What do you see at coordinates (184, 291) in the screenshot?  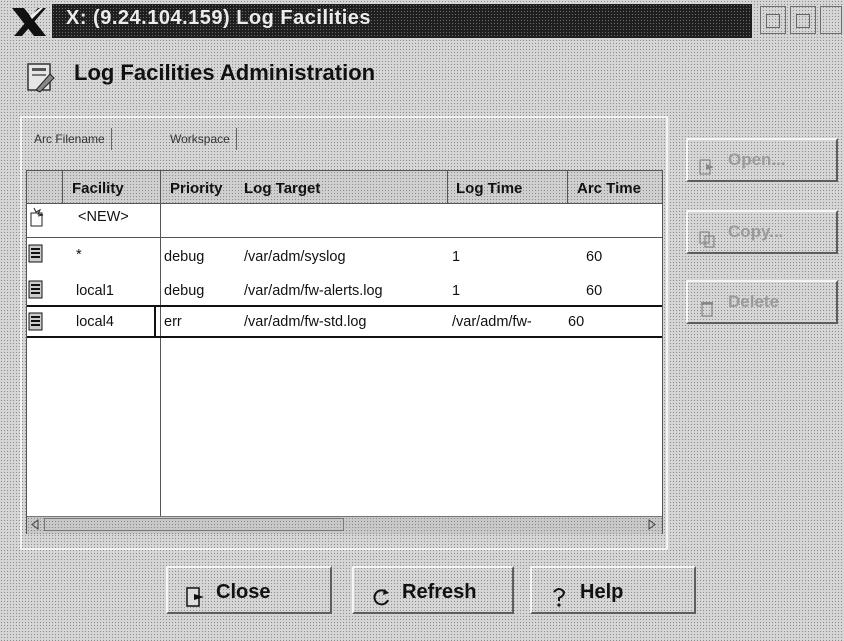 I see `row-2-priority: debug` at bounding box center [184, 291].